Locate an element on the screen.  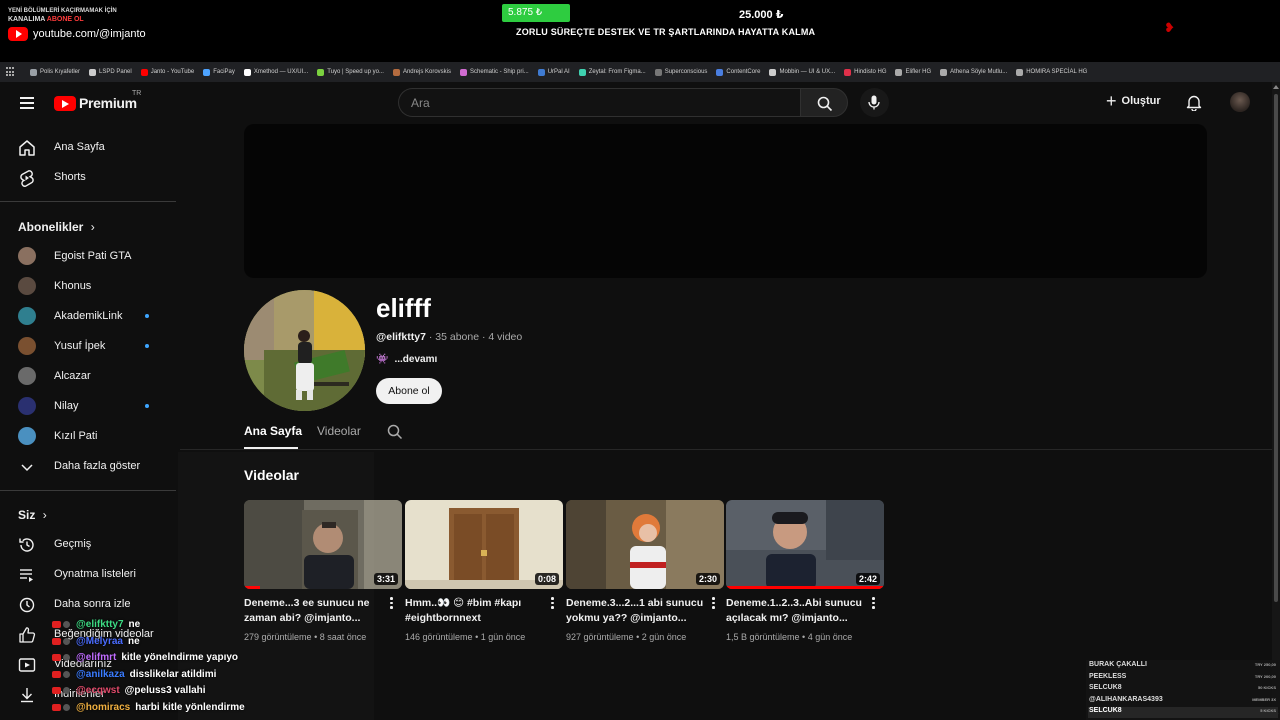
bookmark-item: ContentCore is located at coordinates (738, 72).